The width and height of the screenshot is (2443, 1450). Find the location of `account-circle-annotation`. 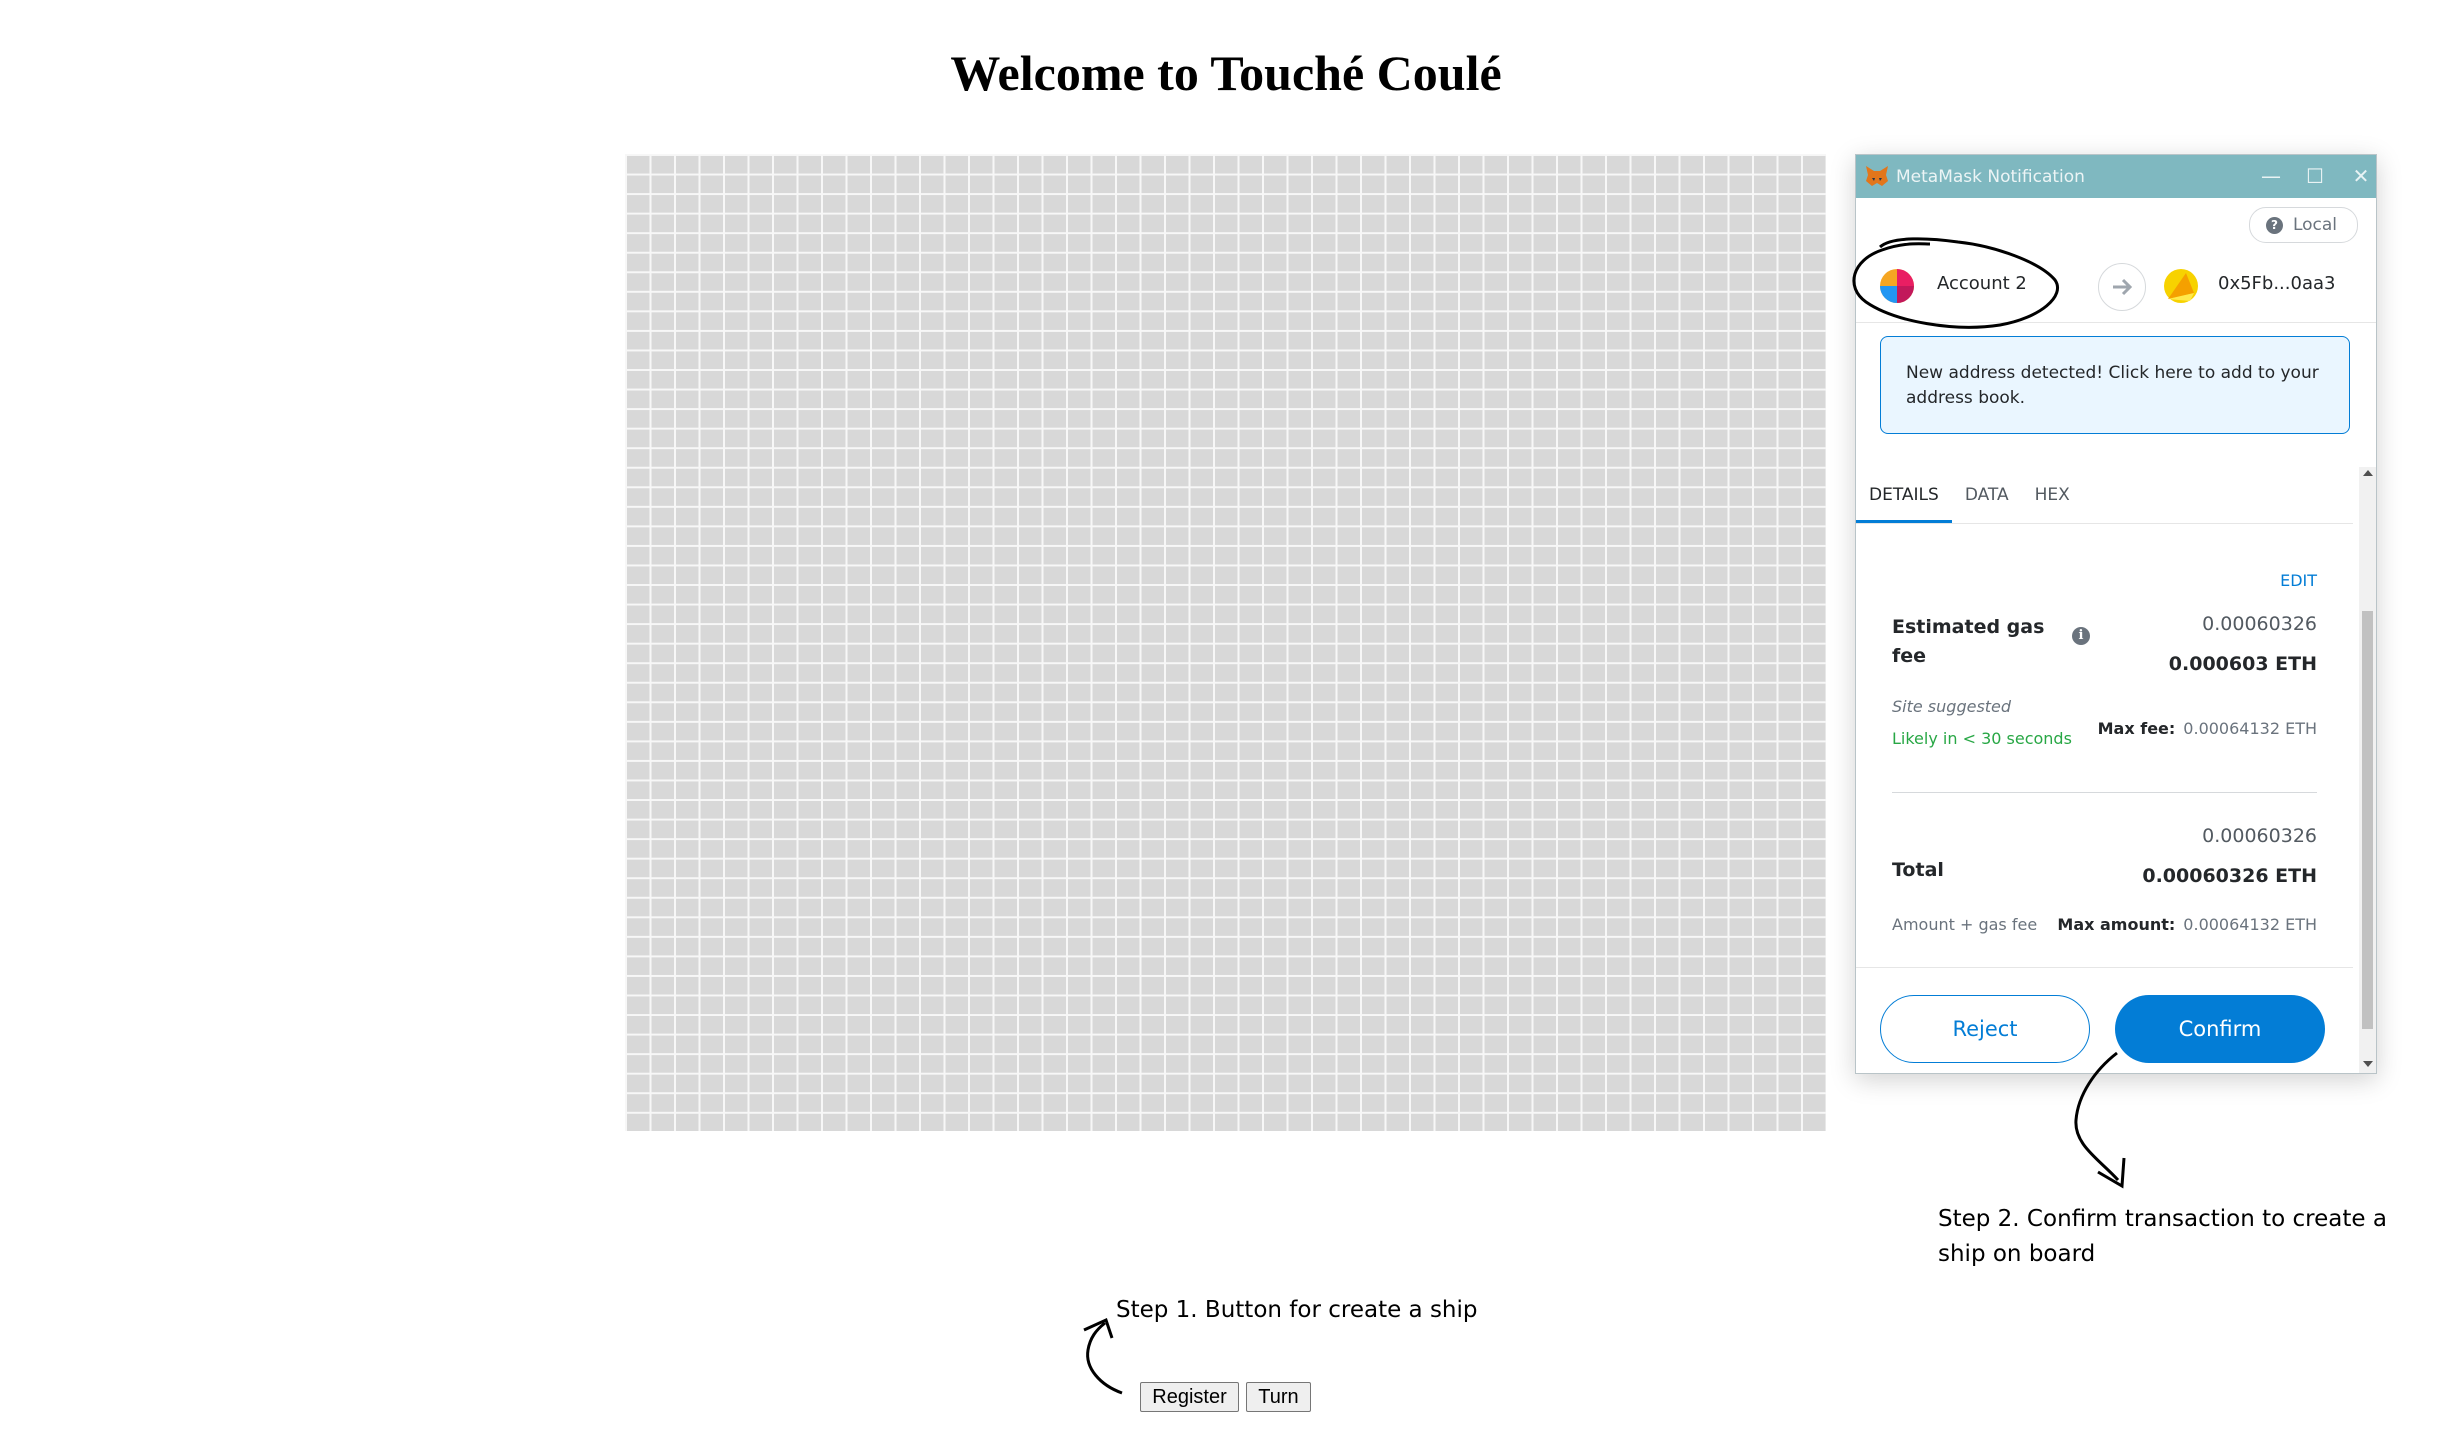

account-circle-annotation is located at coordinates (1955, 283).